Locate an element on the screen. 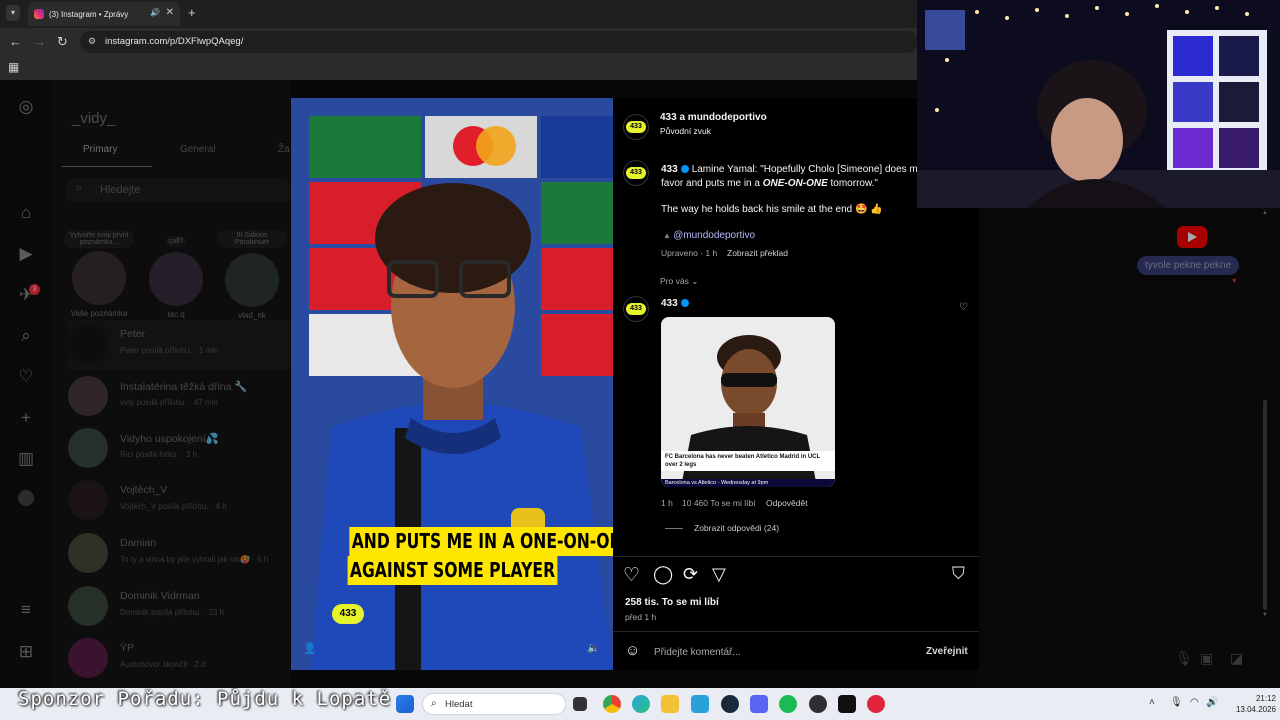 The width and height of the screenshot is (1280, 720). post-authors: 433 a mundodeportivo is located at coordinates (713, 117).